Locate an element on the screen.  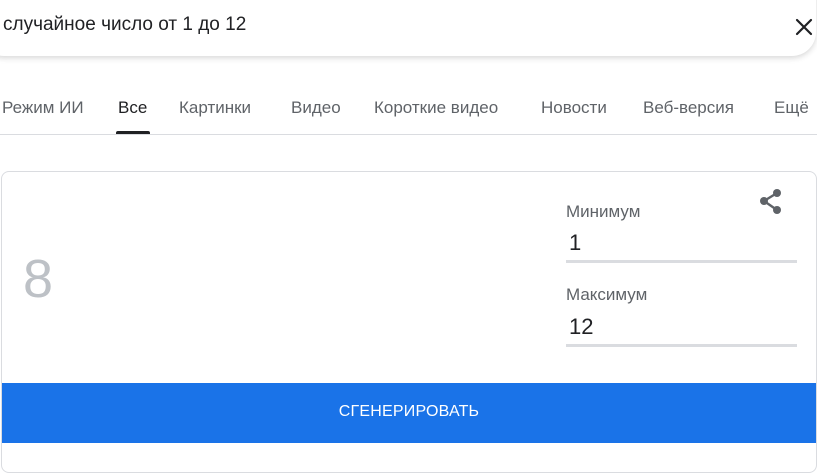
tab-web: Веб-версия is located at coordinates (688, 108).